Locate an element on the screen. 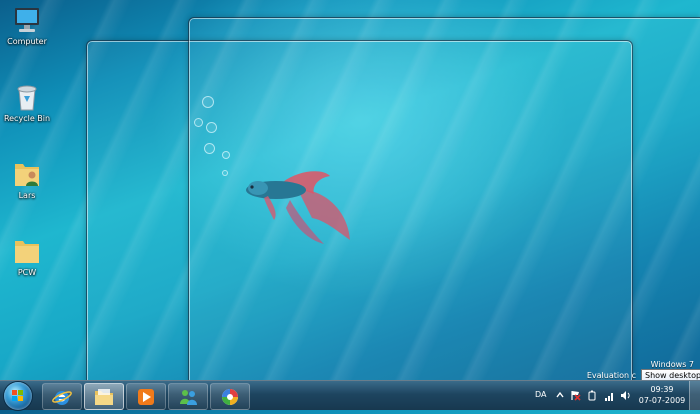 The width and height of the screenshot is (700, 414). desktop-icon-pcw: PCW is located at coordinates (29, 256).